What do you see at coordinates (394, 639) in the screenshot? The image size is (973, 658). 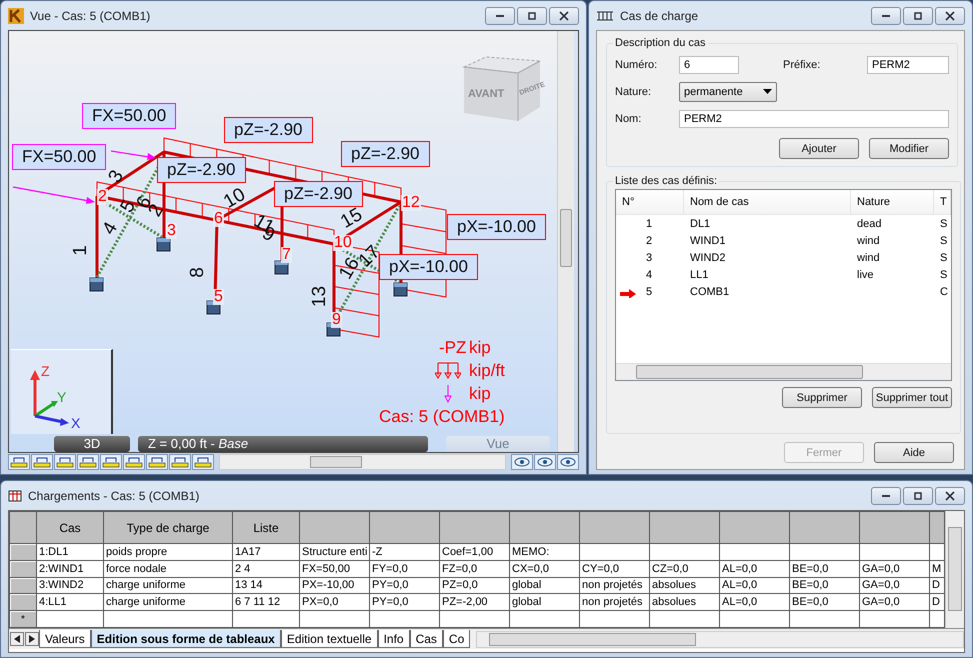 I see `tab: Info` at bounding box center [394, 639].